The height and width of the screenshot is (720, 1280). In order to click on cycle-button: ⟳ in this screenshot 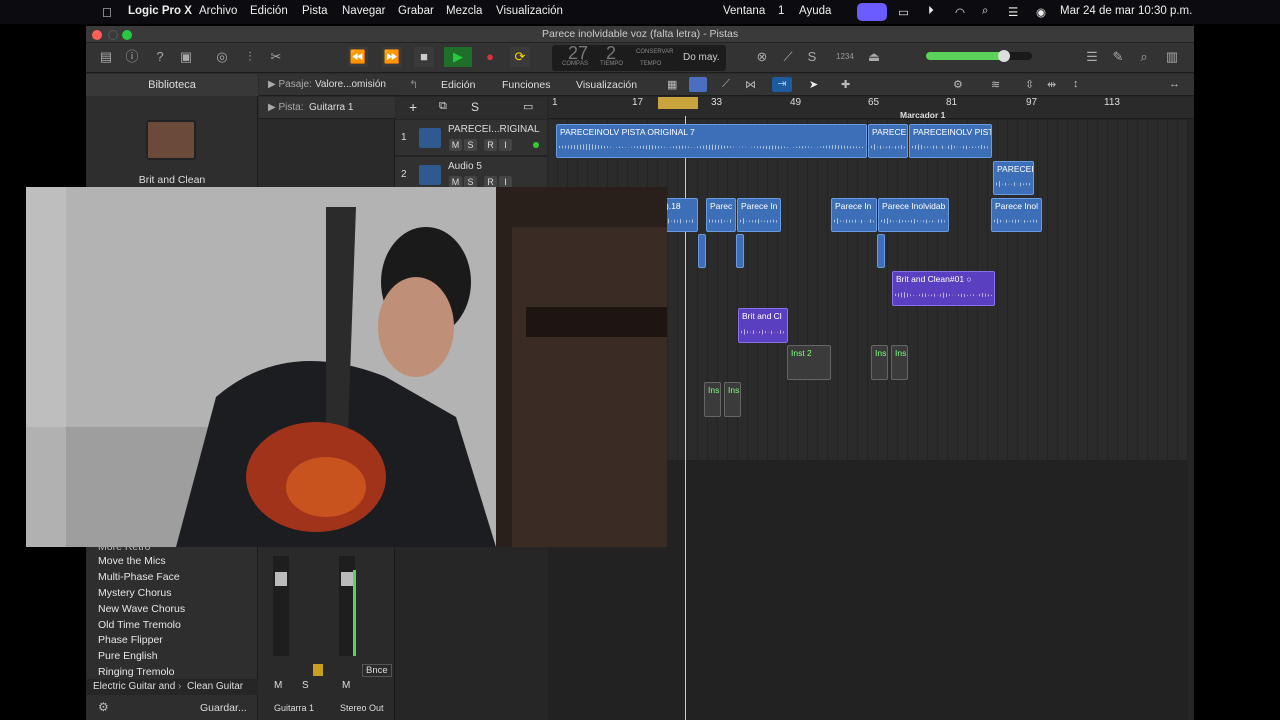, I will do `click(520, 57)`.